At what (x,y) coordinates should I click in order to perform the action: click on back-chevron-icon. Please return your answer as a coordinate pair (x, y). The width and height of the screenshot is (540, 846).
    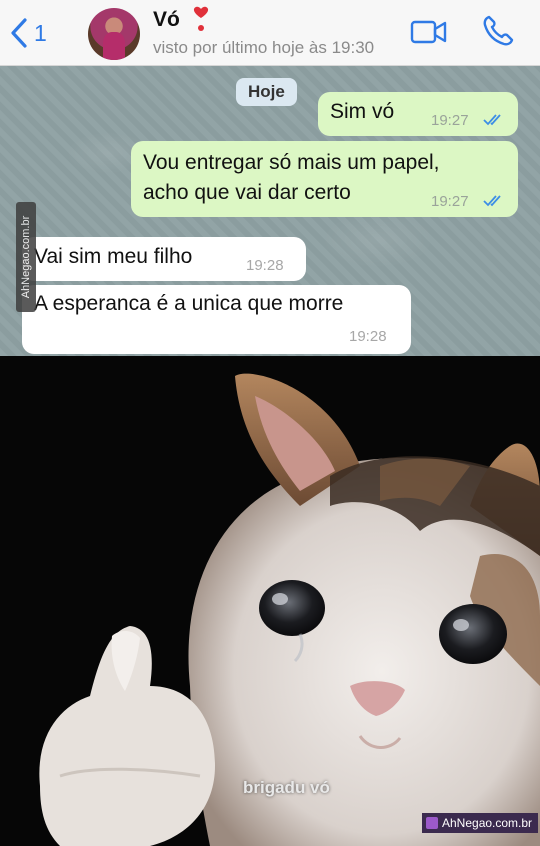
    Looking at the image, I should click on (19, 33).